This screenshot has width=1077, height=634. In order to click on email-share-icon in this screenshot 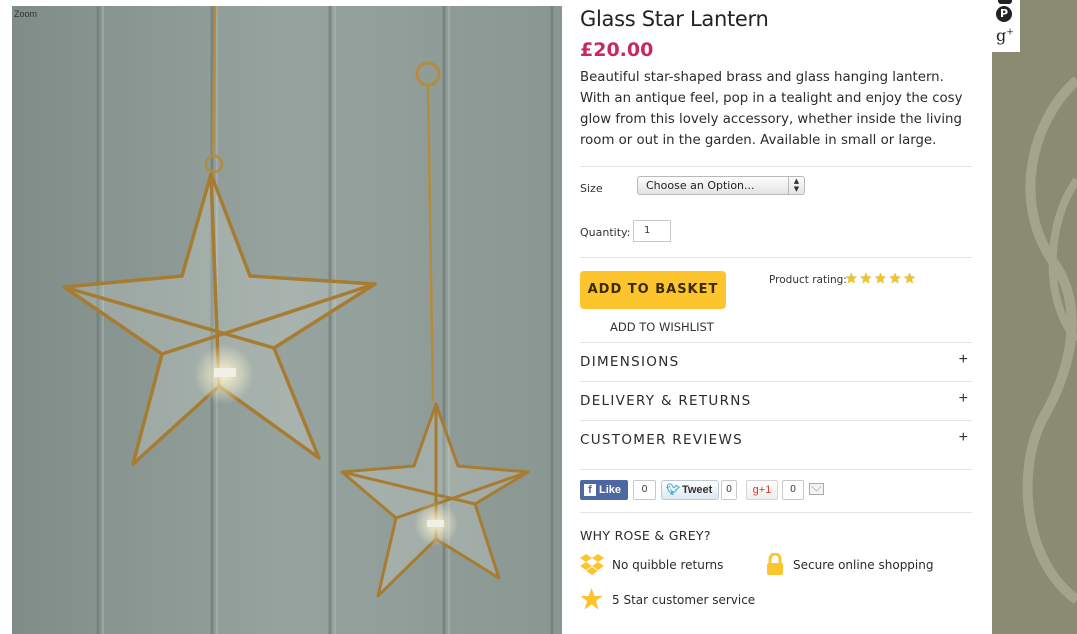, I will do `click(816, 489)`.